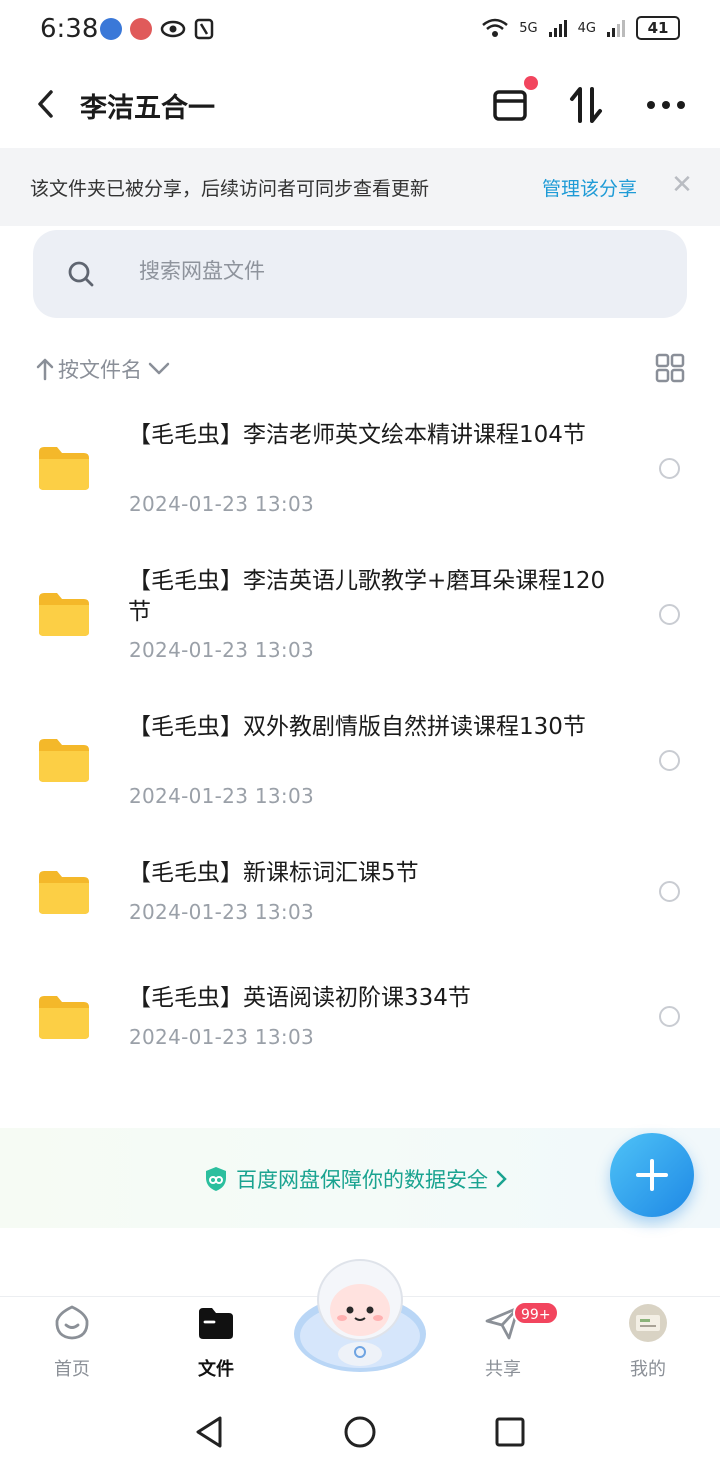 This screenshot has width=720, height=1469. I want to click on back-button, so click(45, 104).